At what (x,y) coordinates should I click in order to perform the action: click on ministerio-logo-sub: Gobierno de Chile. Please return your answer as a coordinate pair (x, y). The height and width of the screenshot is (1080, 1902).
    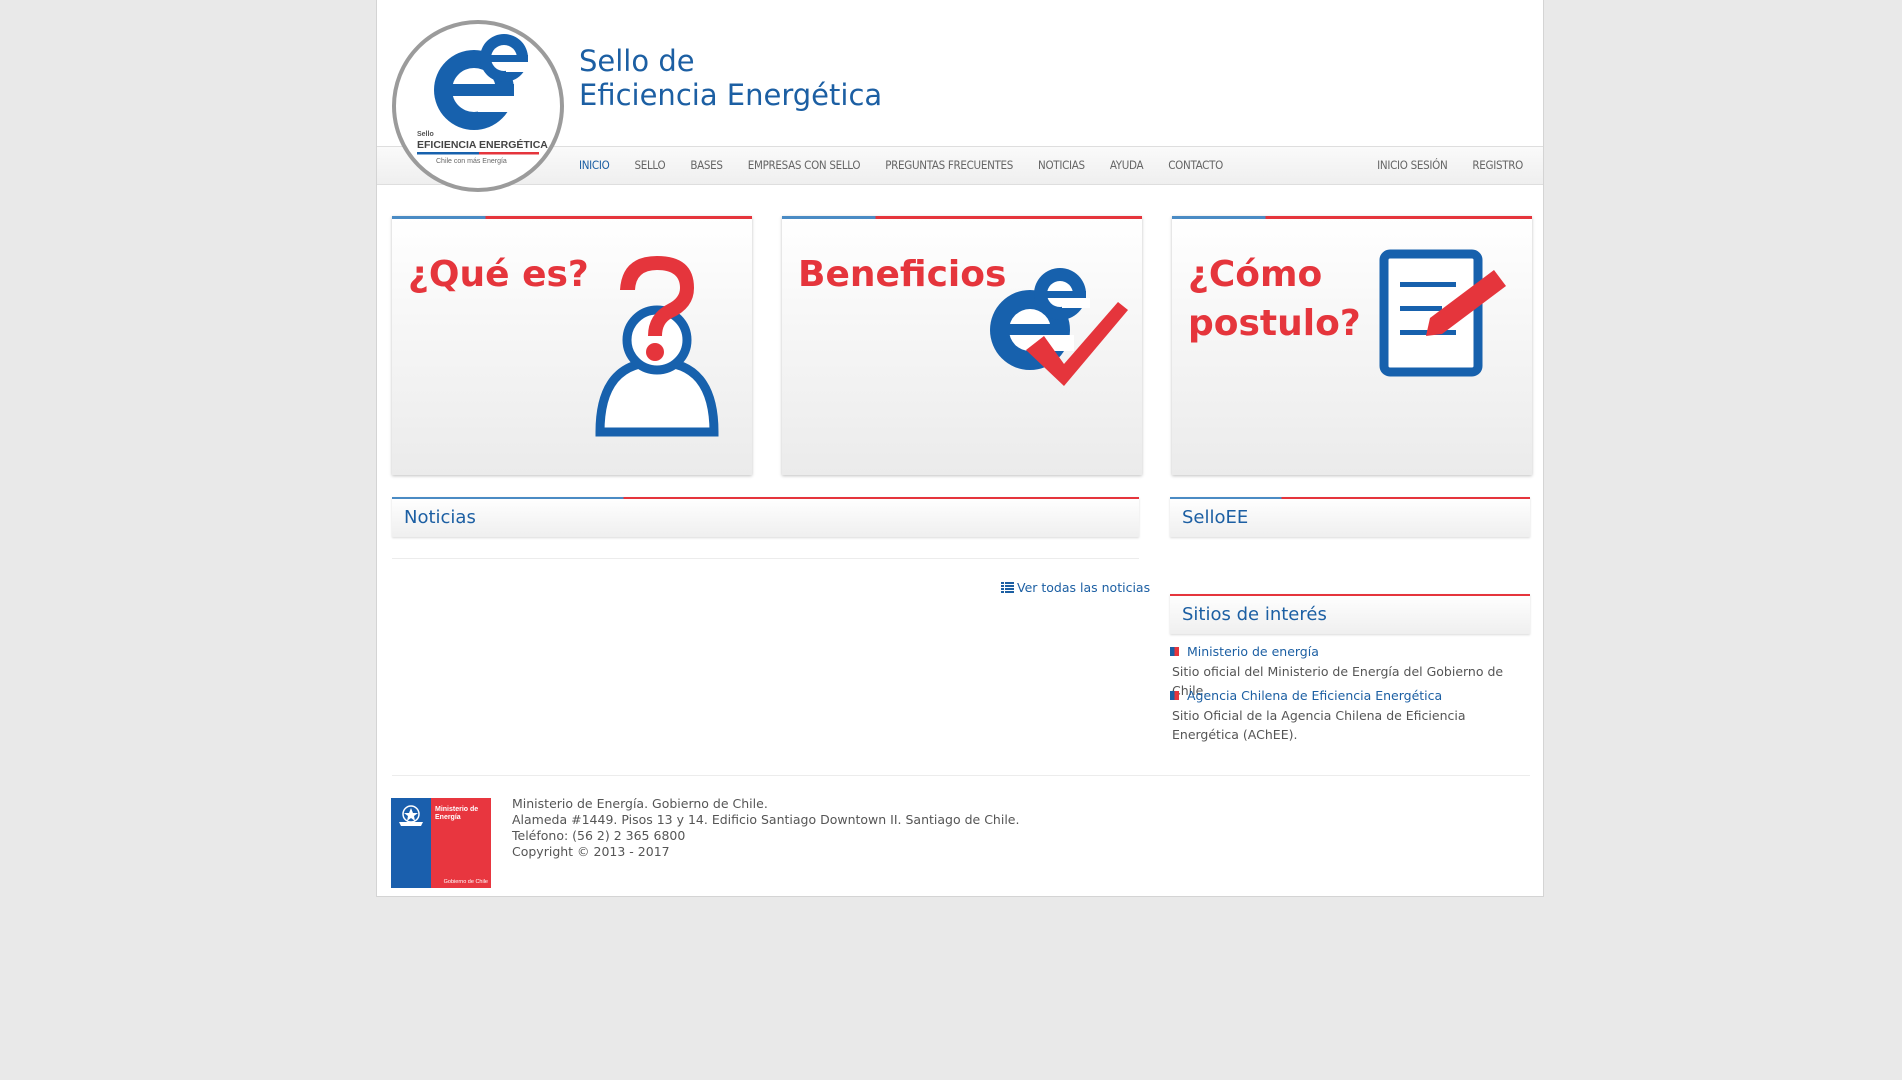
    Looking at the image, I should click on (465, 882).